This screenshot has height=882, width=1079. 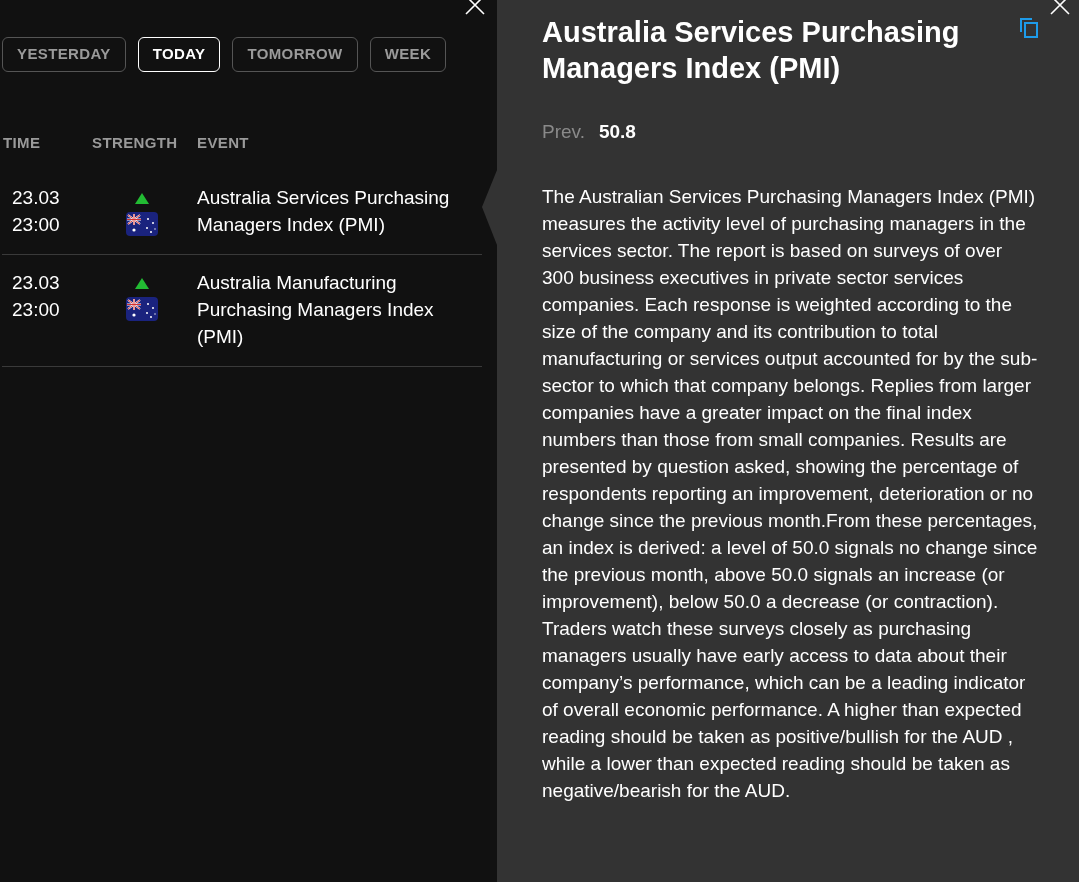 I want to click on day-tab: TOMORROW, so click(x=295, y=54).